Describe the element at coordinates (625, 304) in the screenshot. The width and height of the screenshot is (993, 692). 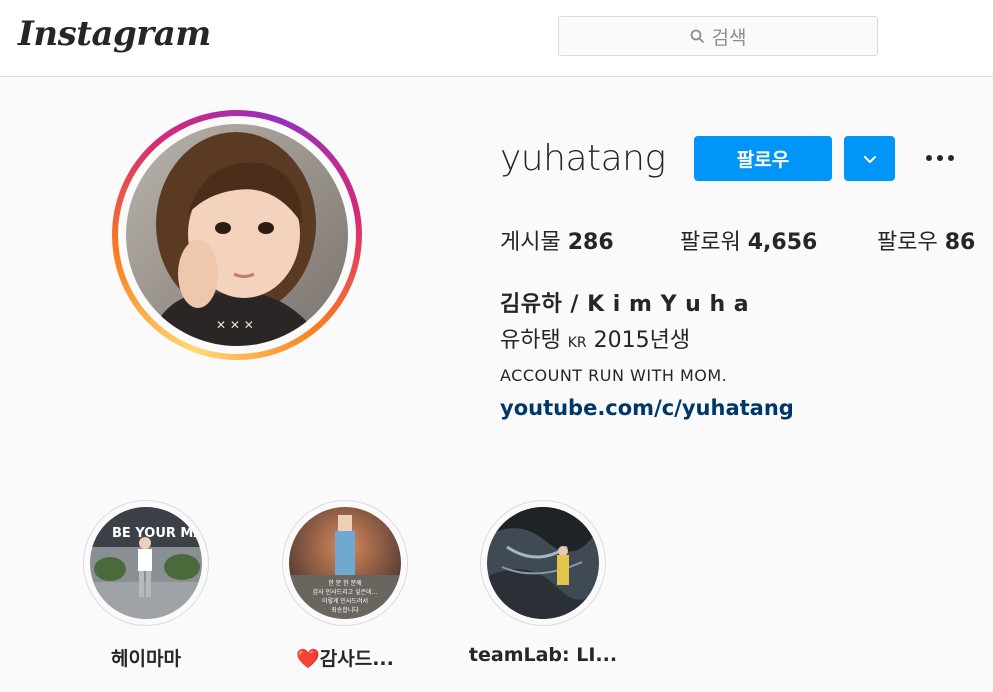
I see `profile-full-name: 김유하 / K i m Y u h a` at that location.